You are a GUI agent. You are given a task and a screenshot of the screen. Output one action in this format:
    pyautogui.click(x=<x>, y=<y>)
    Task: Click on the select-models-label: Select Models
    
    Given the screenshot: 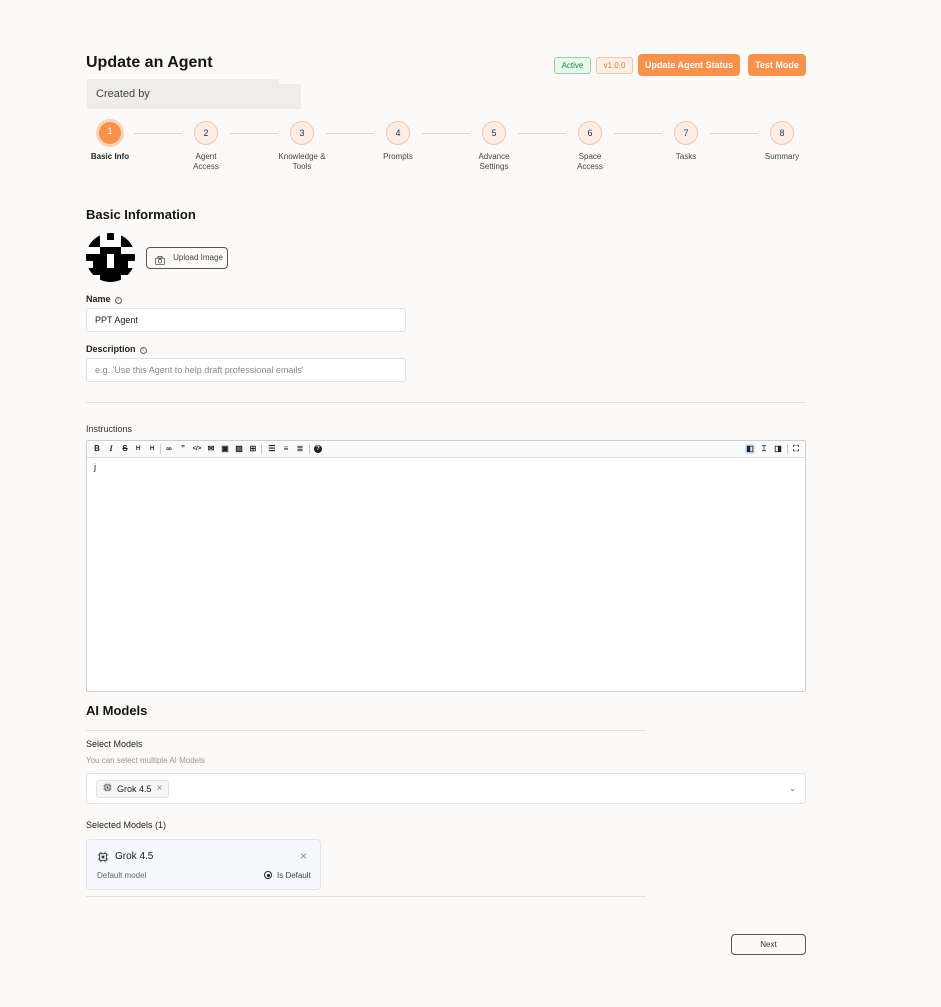 What is the action you would take?
    pyautogui.click(x=114, y=744)
    